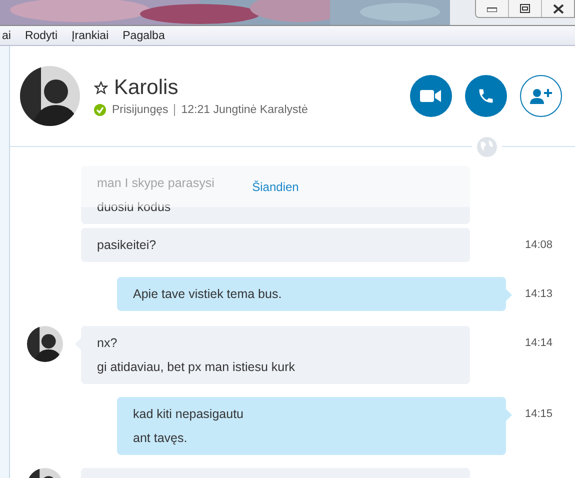 The height and width of the screenshot is (478, 575). I want to click on message-text: kad kiti nepasigautu, so click(188, 414).